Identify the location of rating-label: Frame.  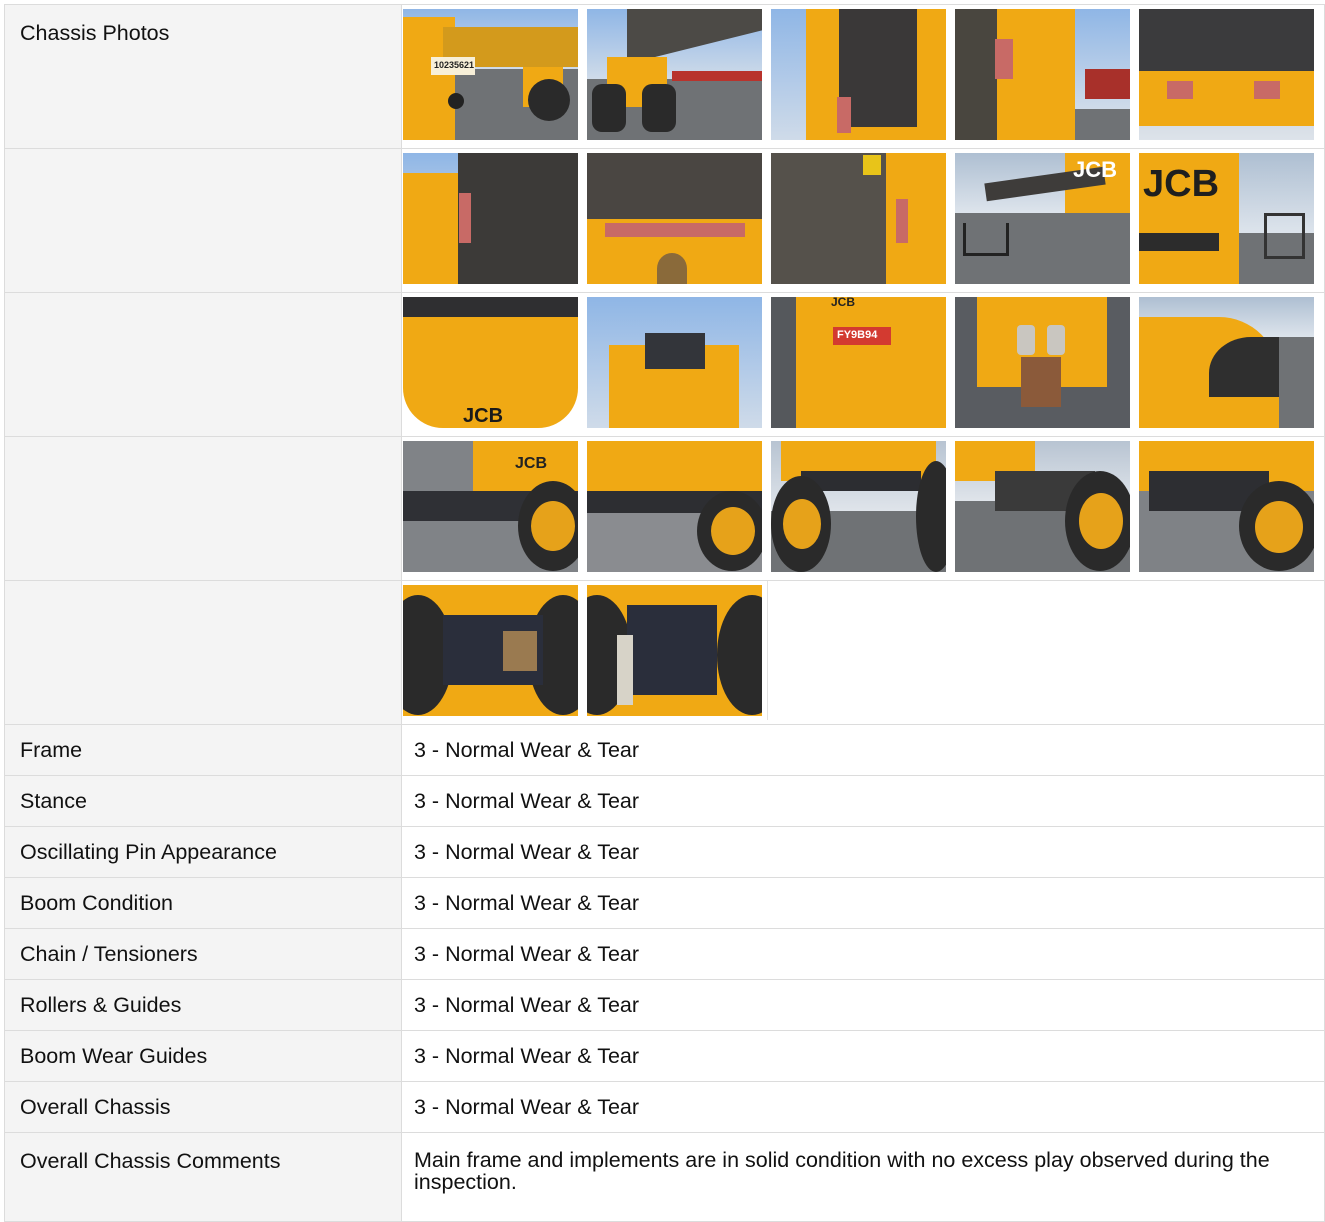
(203, 750).